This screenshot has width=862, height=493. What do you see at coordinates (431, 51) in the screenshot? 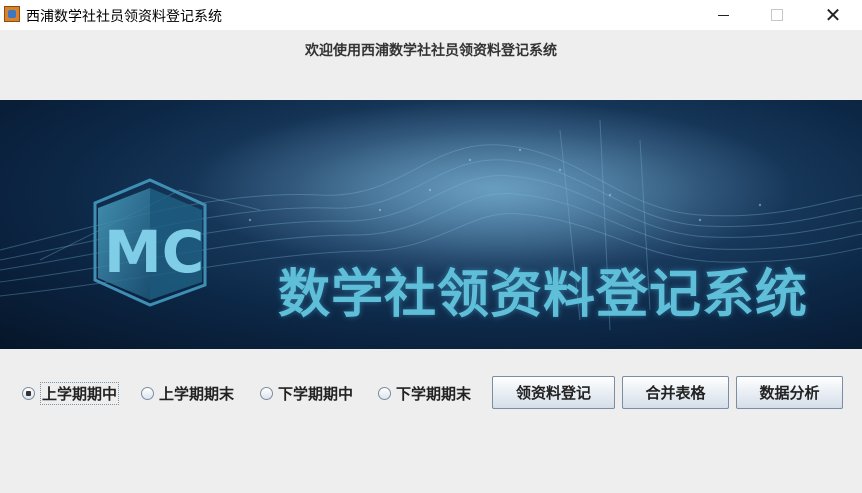
I see `welcome-heading: 欢迎使用西浦数学社社员领资料登记系统` at bounding box center [431, 51].